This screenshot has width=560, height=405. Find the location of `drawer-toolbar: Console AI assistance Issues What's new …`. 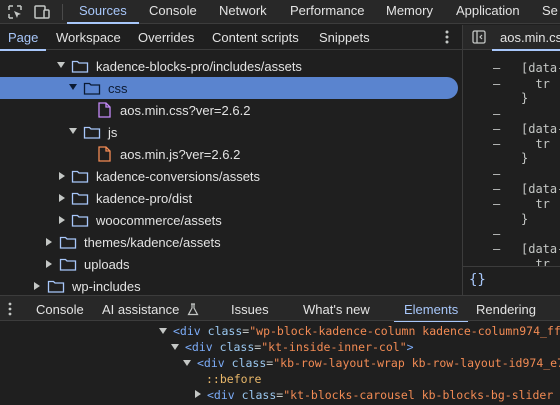

drawer-toolbar: Console AI assistance Issues What's new … is located at coordinates (280, 309).